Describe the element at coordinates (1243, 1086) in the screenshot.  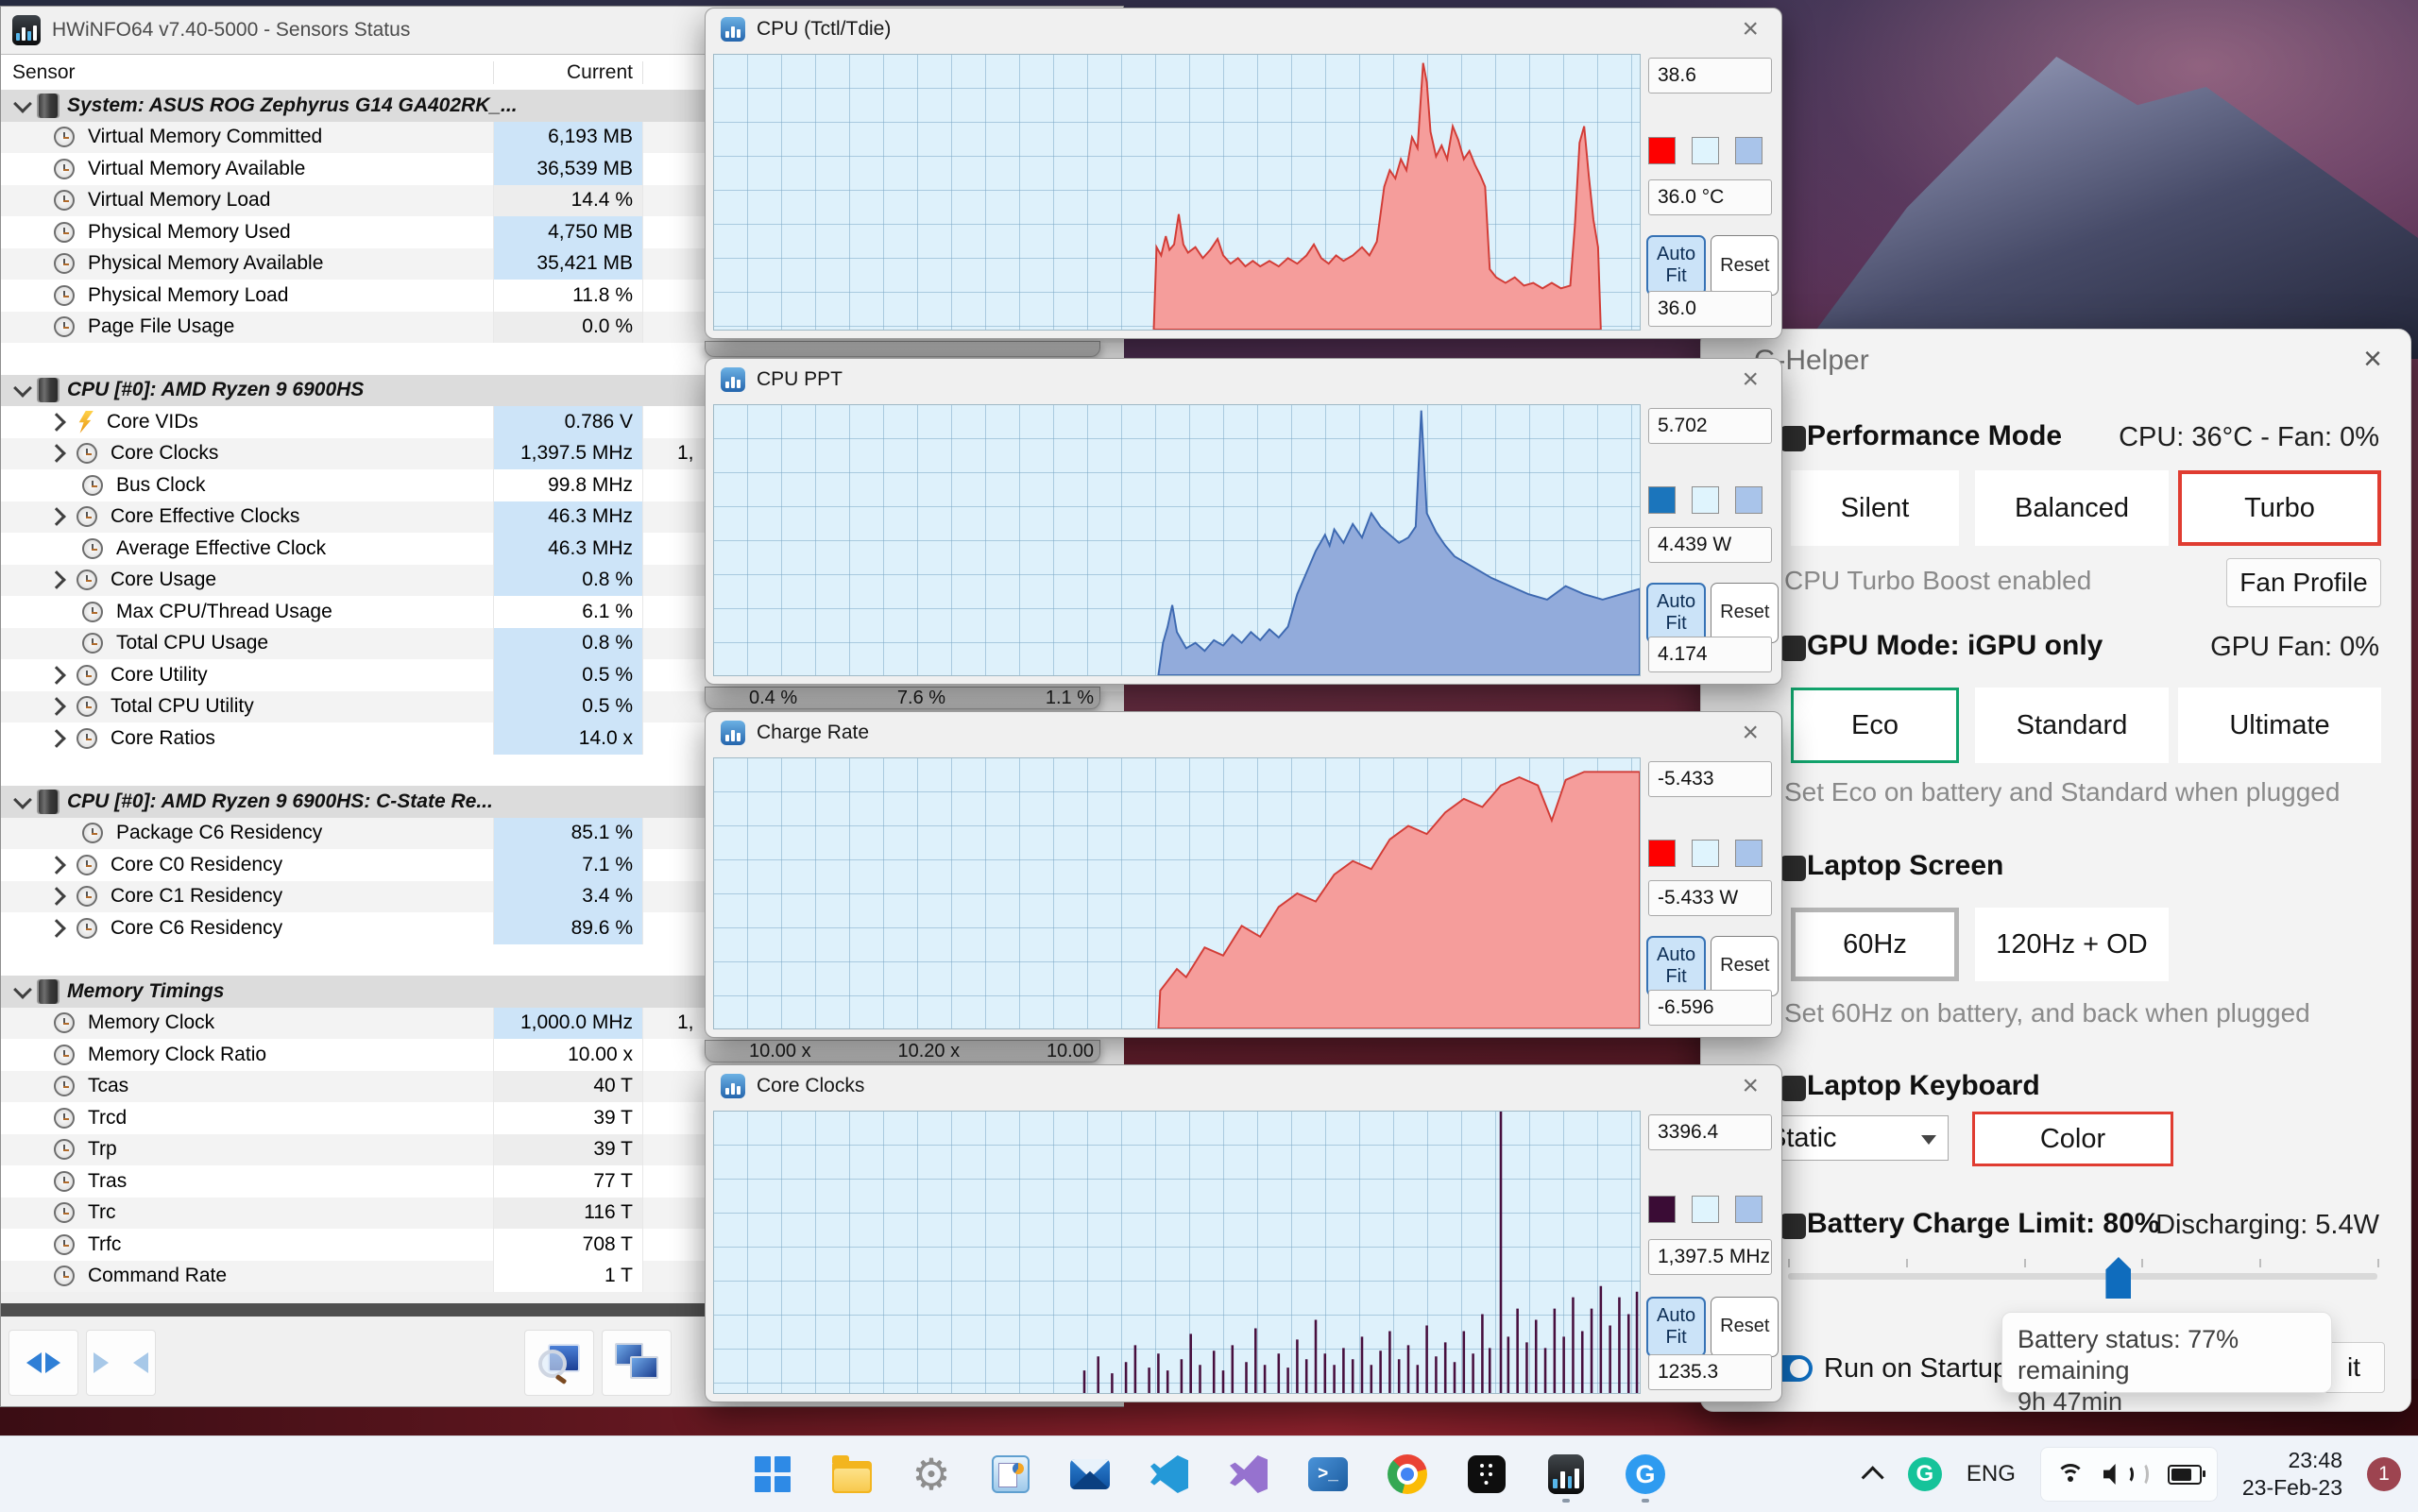
I see `graph-titlebar: Core Clocks ×` at that location.